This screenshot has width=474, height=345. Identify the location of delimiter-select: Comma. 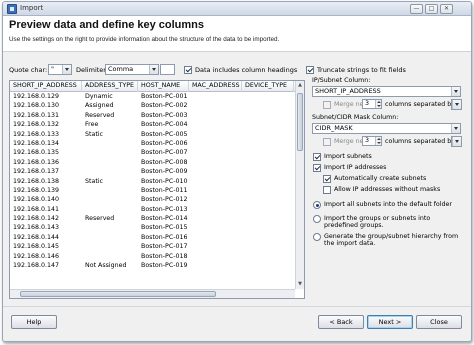
(132, 69).